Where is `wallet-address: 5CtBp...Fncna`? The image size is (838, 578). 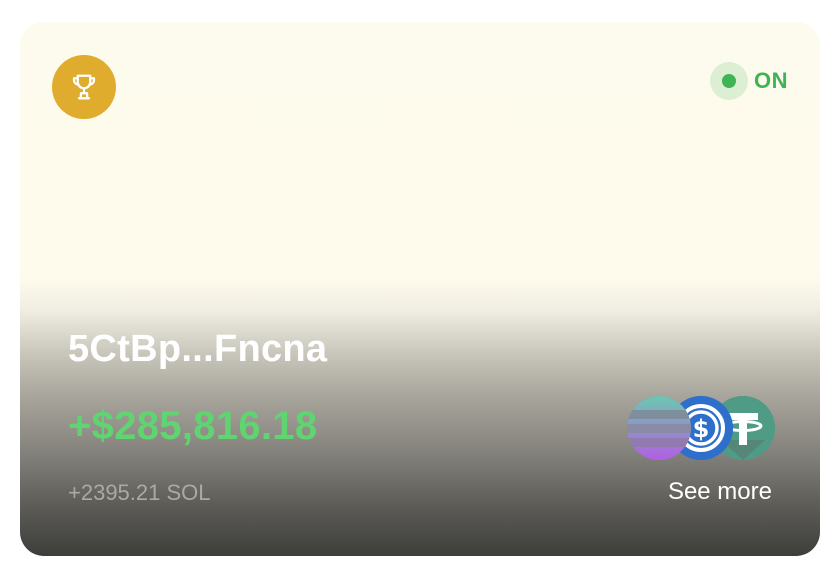
wallet-address: 5CtBp...Fncna is located at coordinates (198, 349).